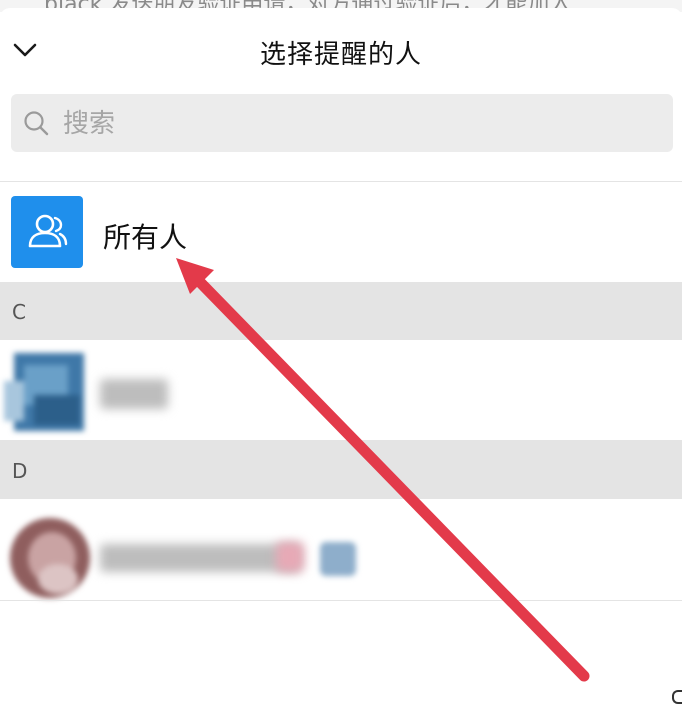 This screenshot has height=721, width=682. Describe the element at coordinates (338, 559) in the screenshot. I see `contact-badge` at that location.